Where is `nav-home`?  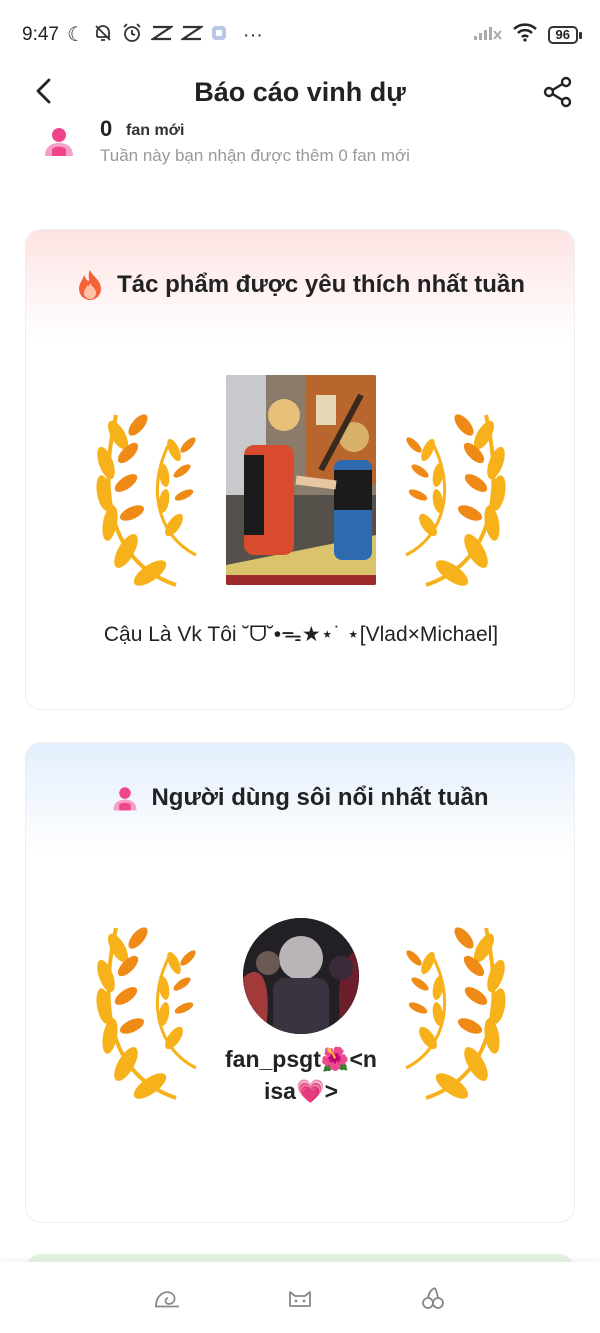 nav-home is located at coordinates (167, 1298).